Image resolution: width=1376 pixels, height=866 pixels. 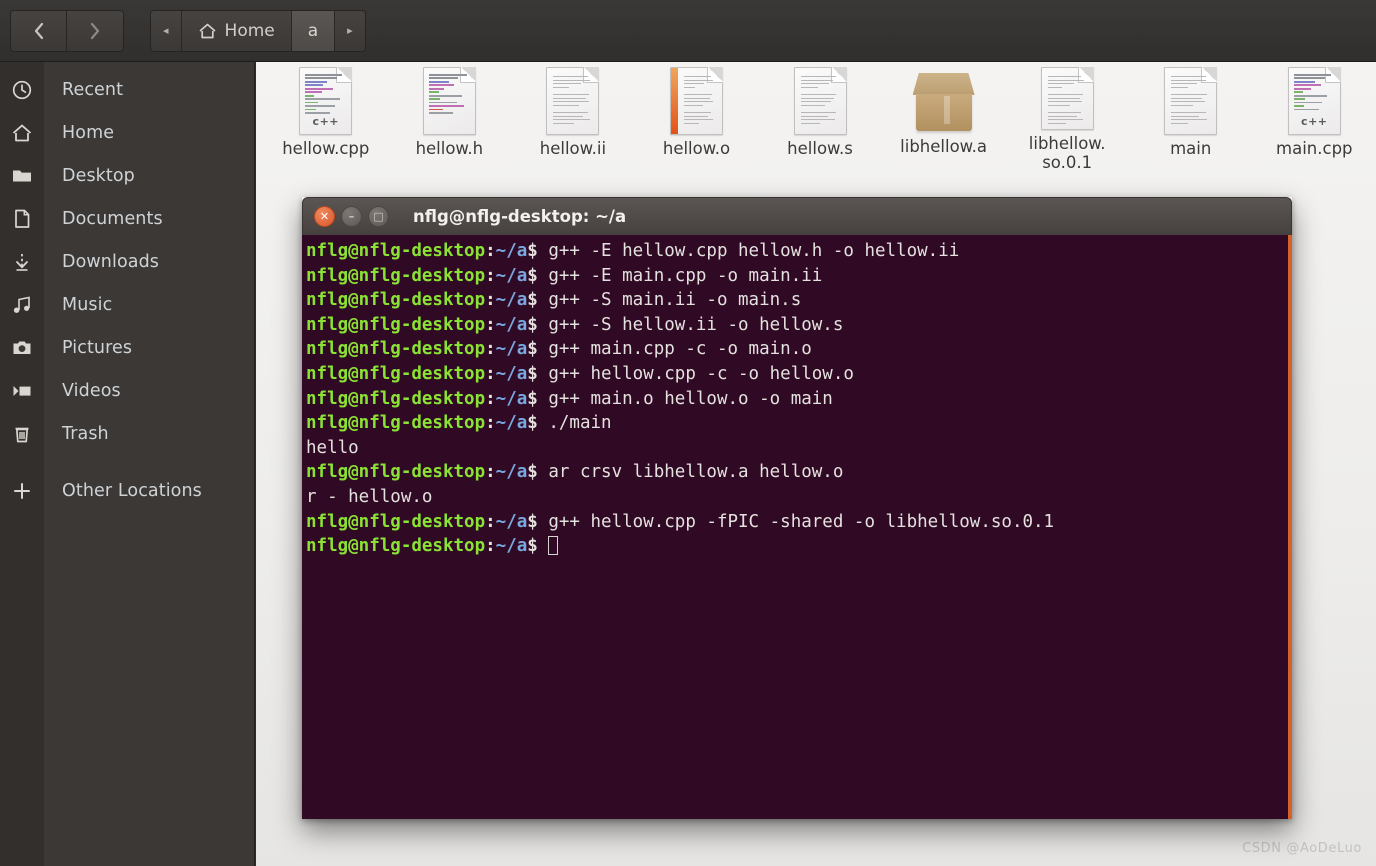 I want to click on package-tape, so click(x=946, y=110).